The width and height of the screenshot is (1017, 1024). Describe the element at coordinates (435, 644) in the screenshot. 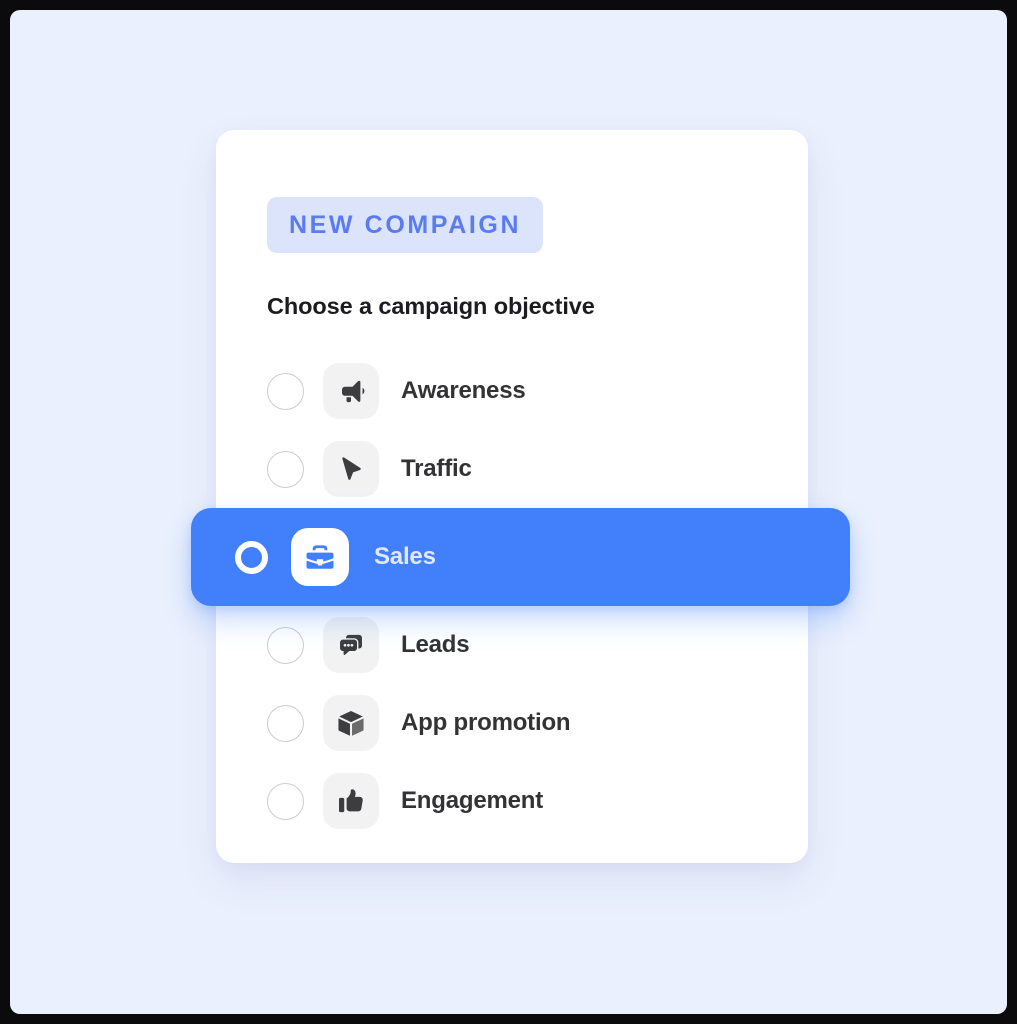

I see `objective-label-leads: Leads` at that location.